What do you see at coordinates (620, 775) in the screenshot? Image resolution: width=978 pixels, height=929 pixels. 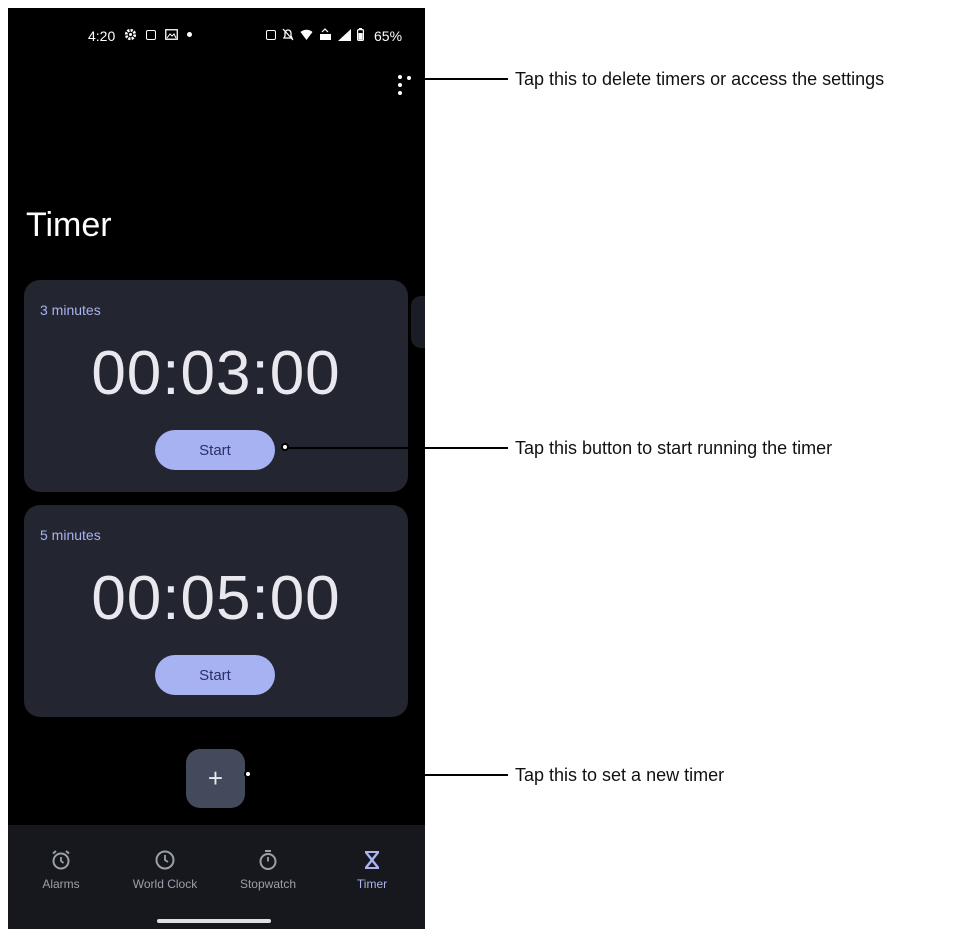 I see `callout-text: Tap this to set a new timer` at bounding box center [620, 775].